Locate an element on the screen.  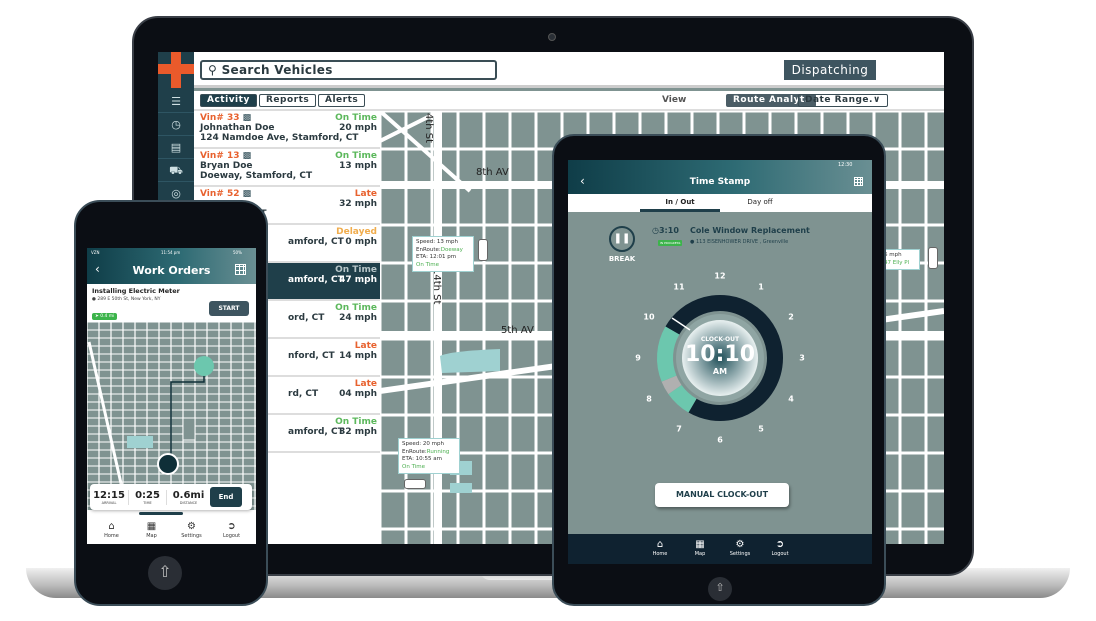
tab-activity: Activity is located at coordinates (228, 100).